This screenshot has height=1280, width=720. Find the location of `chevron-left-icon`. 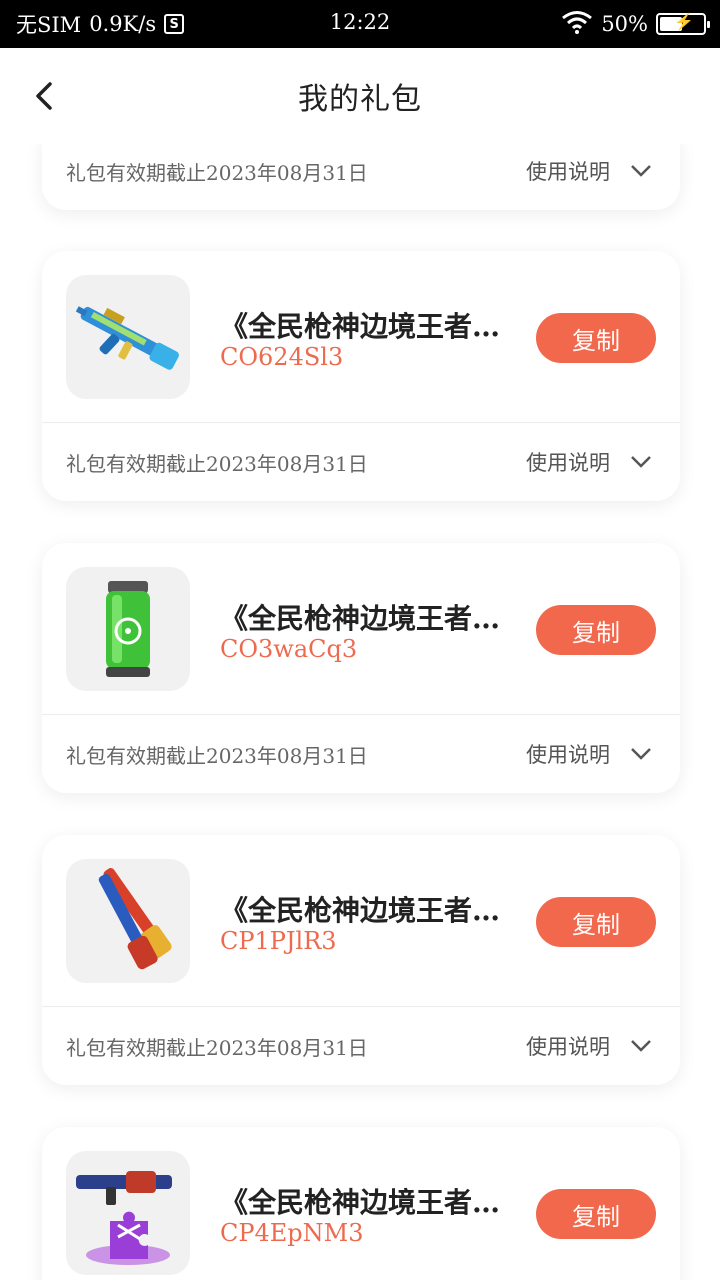

chevron-left-icon is located at coordinates (44, 96).